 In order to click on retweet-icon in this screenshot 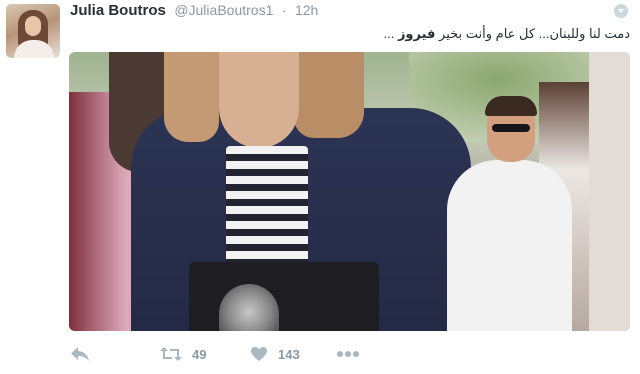, I will do `click(171, 354)`.